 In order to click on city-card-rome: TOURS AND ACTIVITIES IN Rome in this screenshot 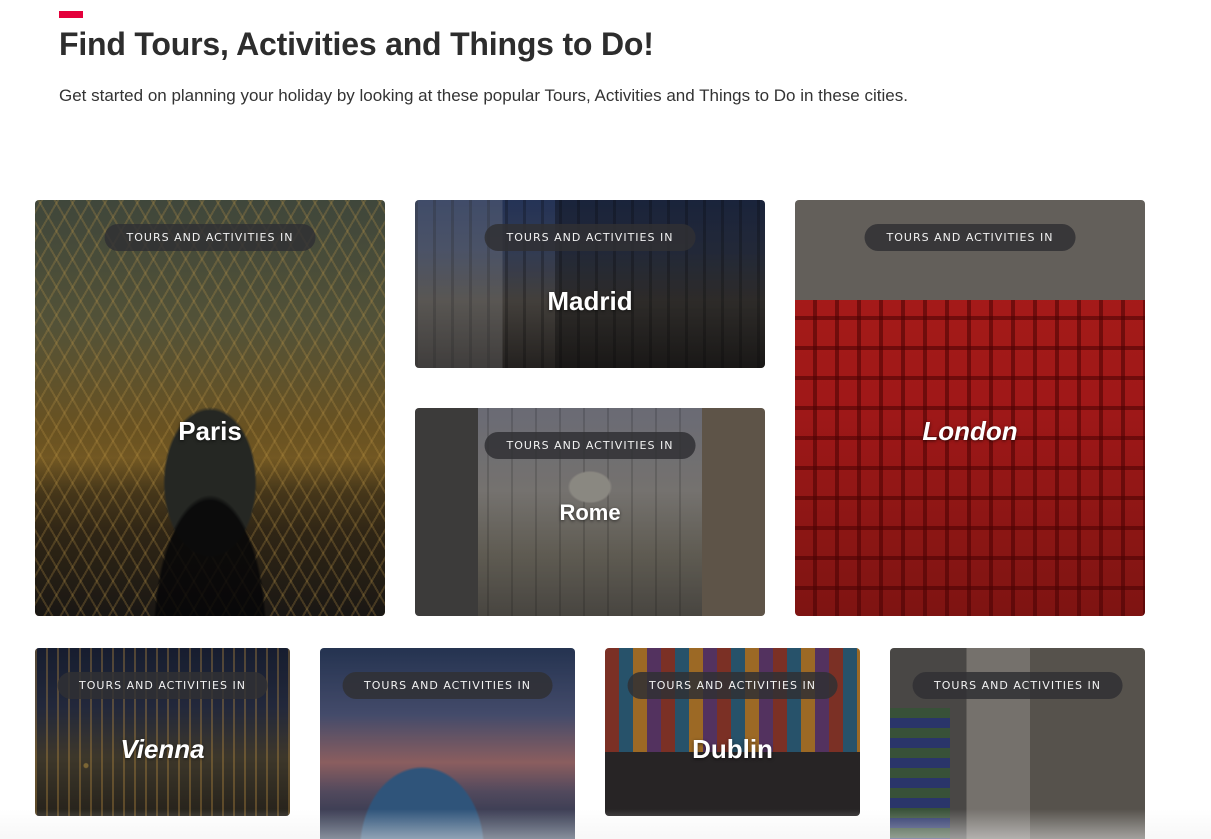, I will do `click(590, 512)`.